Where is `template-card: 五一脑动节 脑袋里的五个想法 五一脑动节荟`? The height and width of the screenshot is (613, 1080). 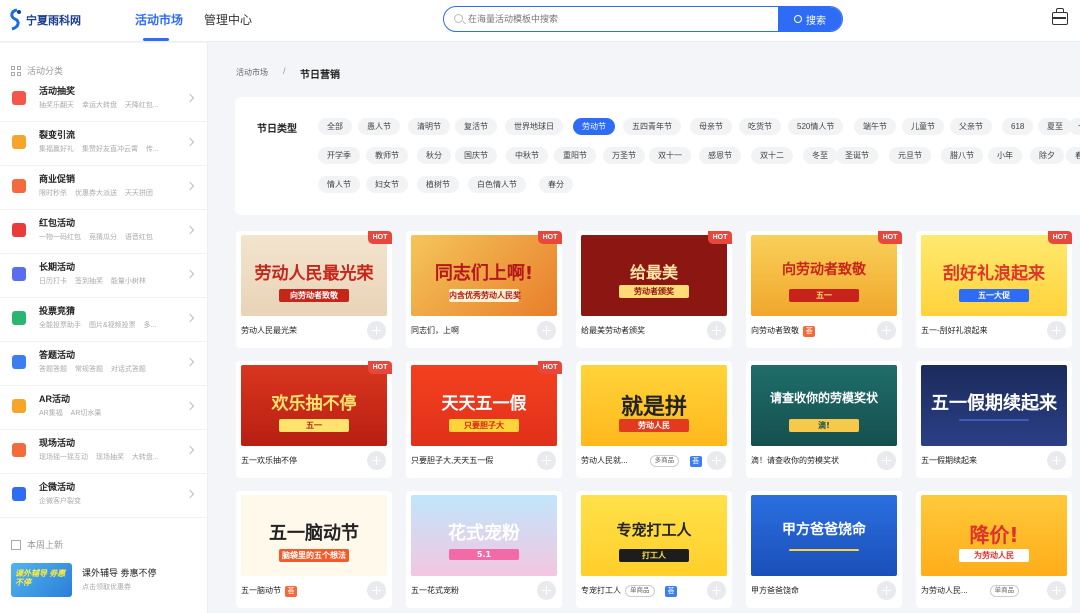 template-card: 五一脑动节 脑袋里的五个想法 五一脑动节荟 is located at coordinates (314, 549).